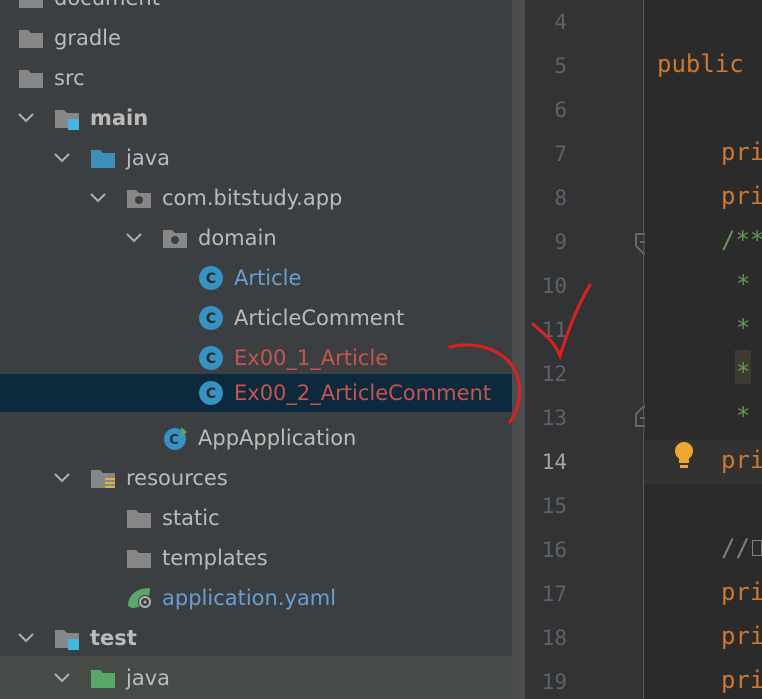 The height and width of the screenshot is (699, 762). What do you see at coordinates (554, 638) in the screenshot?
I see `line-number: 18` at bounding box center [554, 638].